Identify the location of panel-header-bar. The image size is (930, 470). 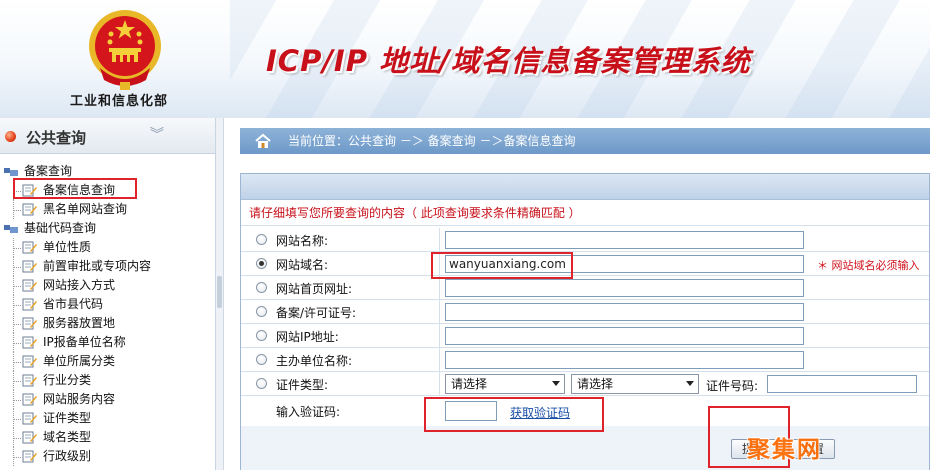
(585, 187).